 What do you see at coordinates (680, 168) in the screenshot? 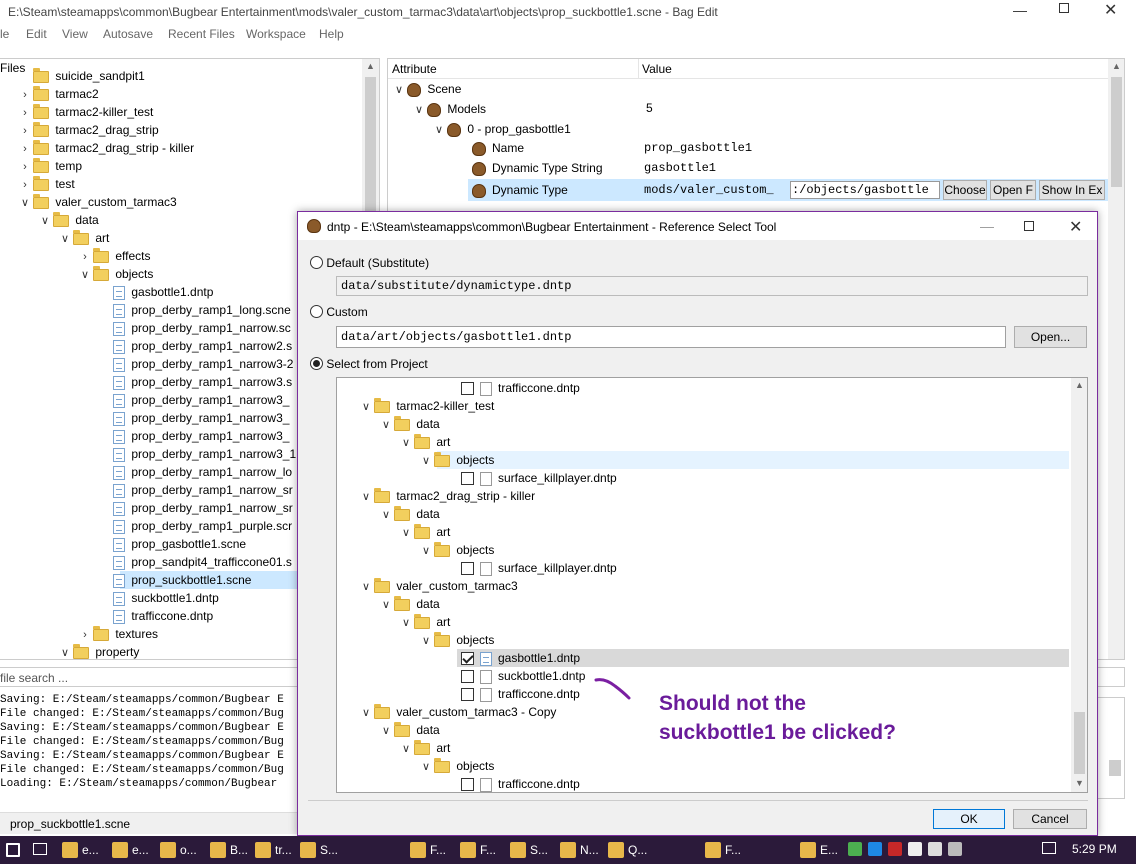
I see `attr-value-dts: gasbottle1` at bounding box center [680, 168].